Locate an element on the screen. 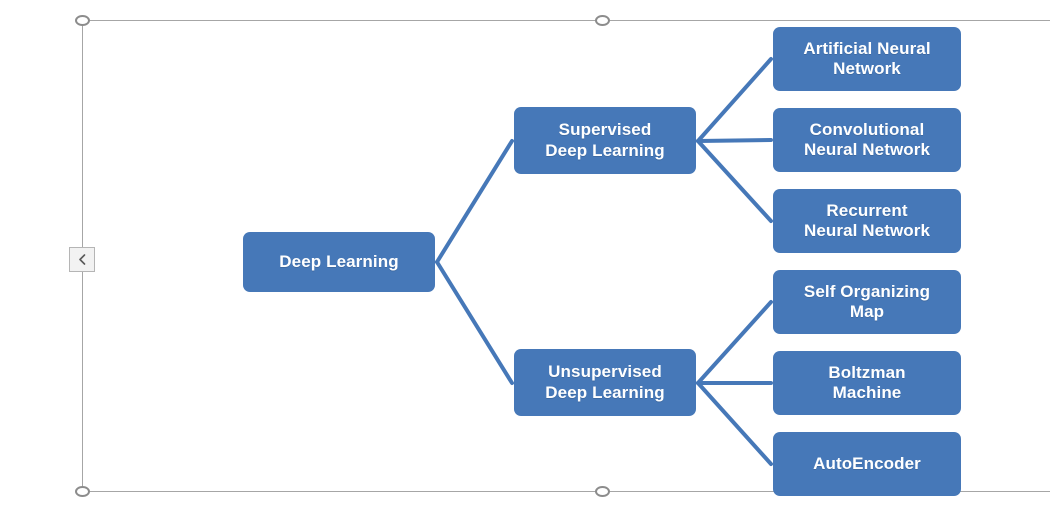 The height and width of the screenshot is (520, 1050). node-label: Self Organizing Map is located at coordinates (867, 301).